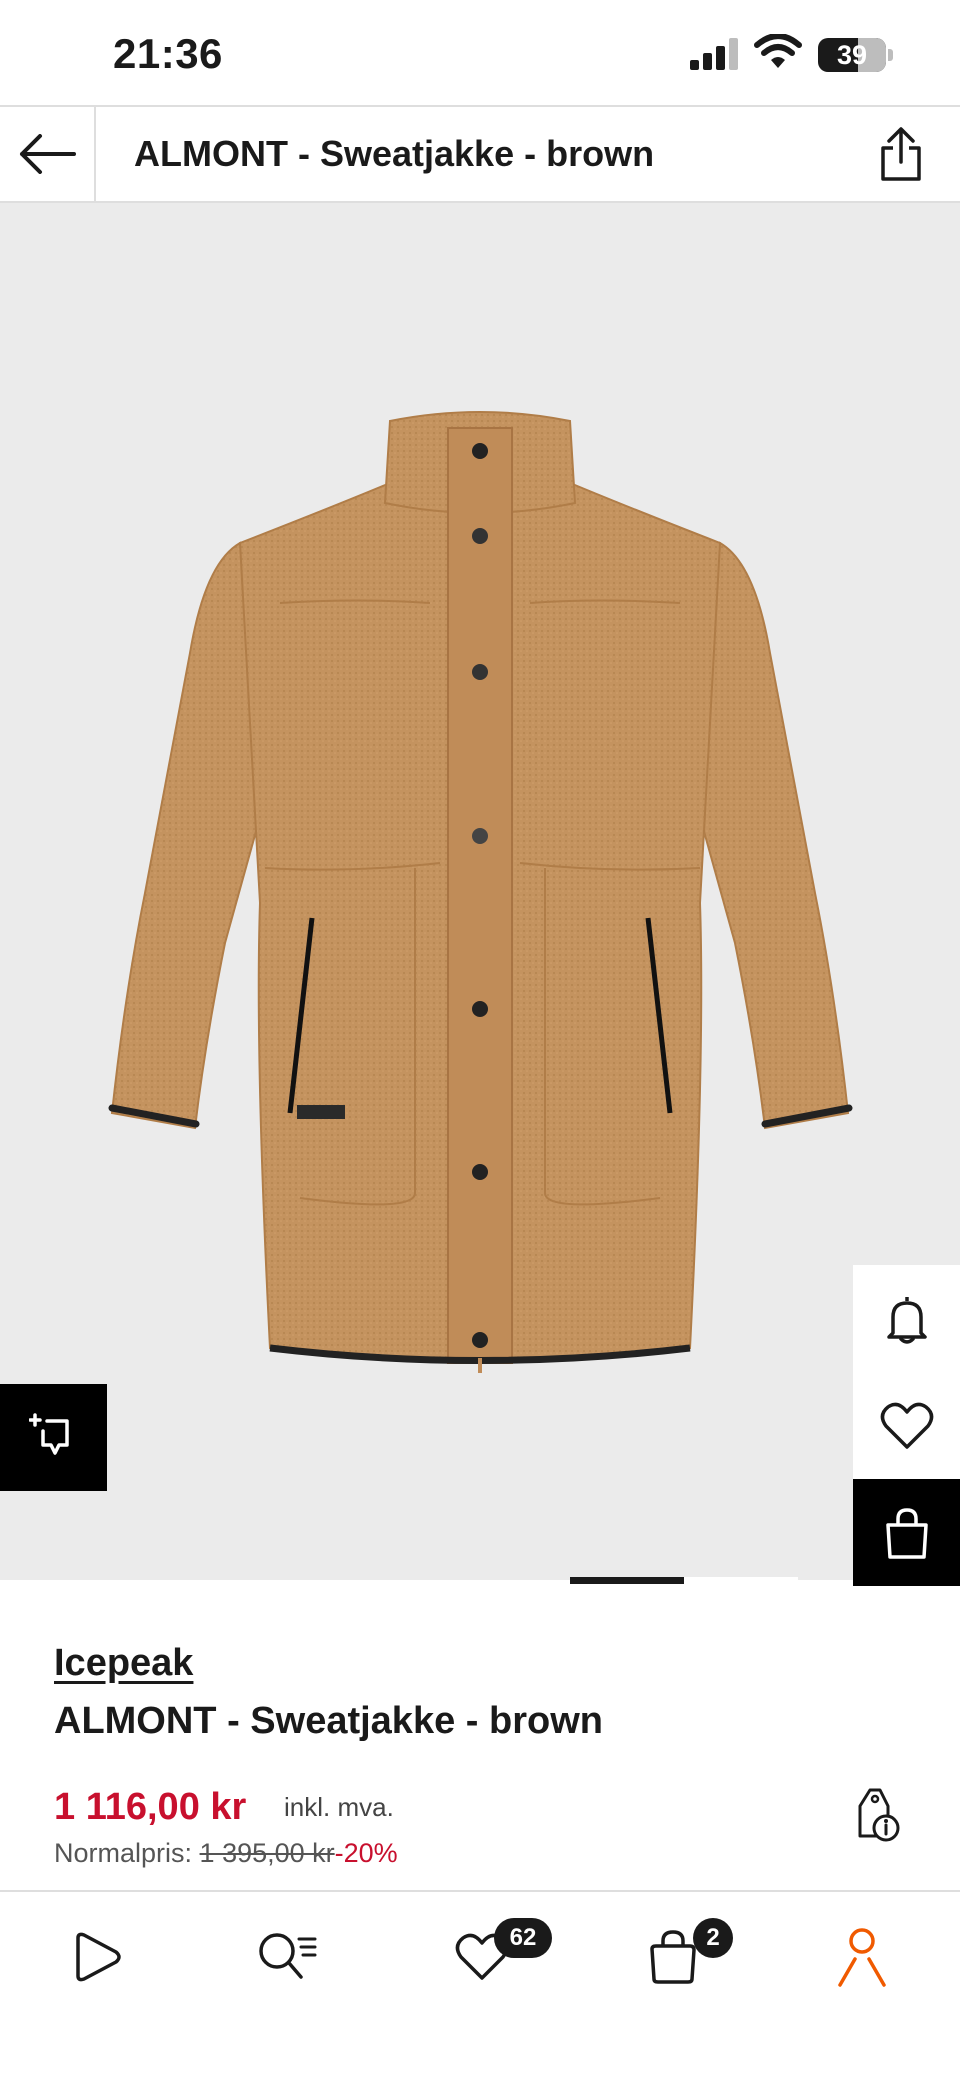  What do you see at coordinates (267, 1853) in the screenshot?
I see `normal-price: 1 395,00 kr` at bounding box center [267, 1853].